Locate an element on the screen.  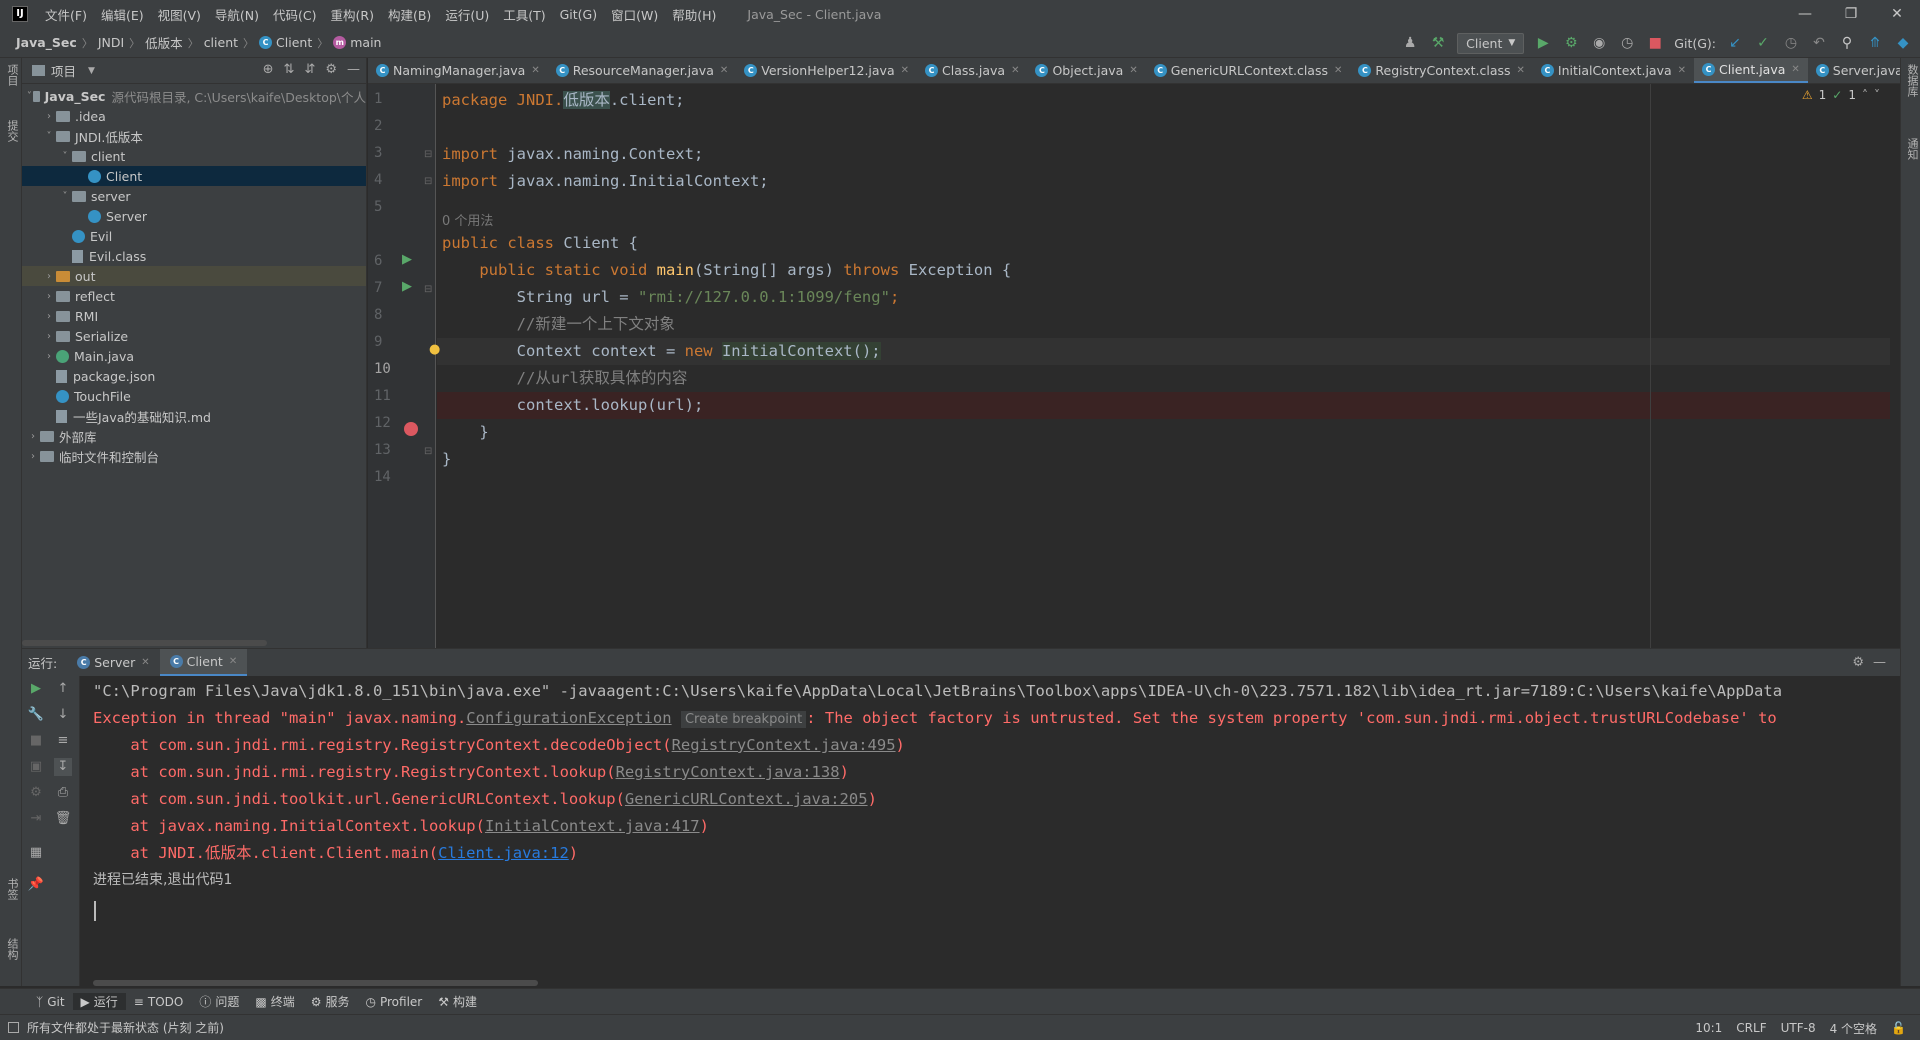
source-link: Client.java:12 is located at coordinates (503, 853).